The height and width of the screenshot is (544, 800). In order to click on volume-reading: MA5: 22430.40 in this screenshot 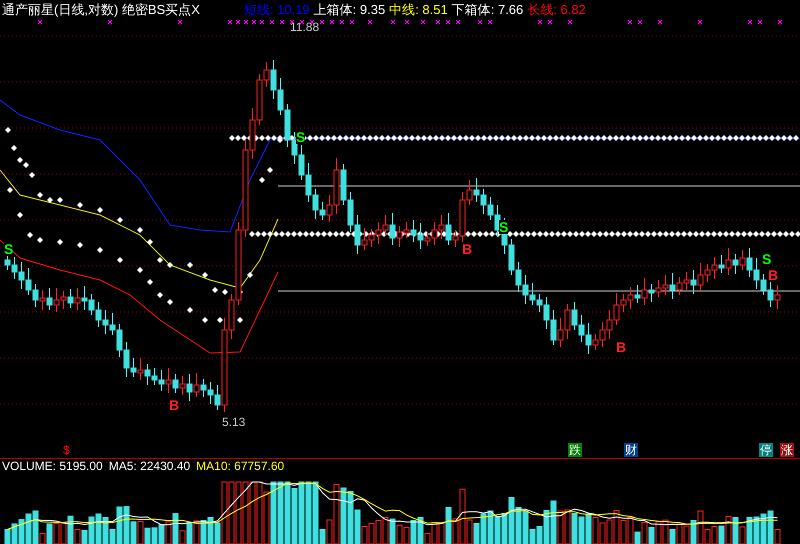, I will do `click(149, 466)`.